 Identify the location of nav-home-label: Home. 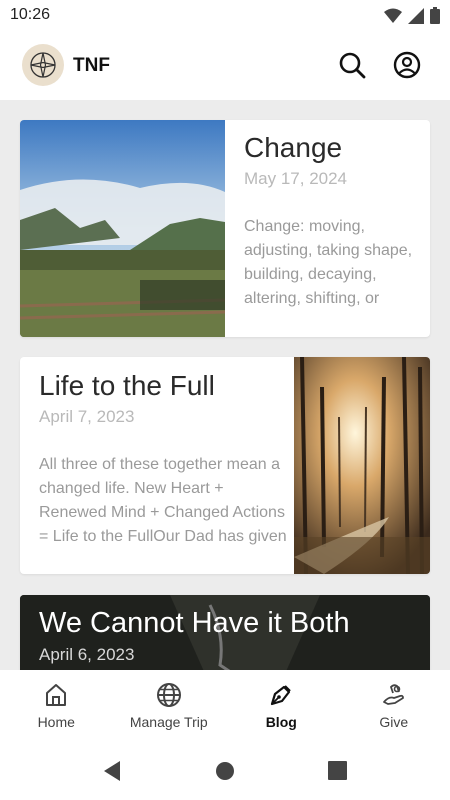
(56, 722).